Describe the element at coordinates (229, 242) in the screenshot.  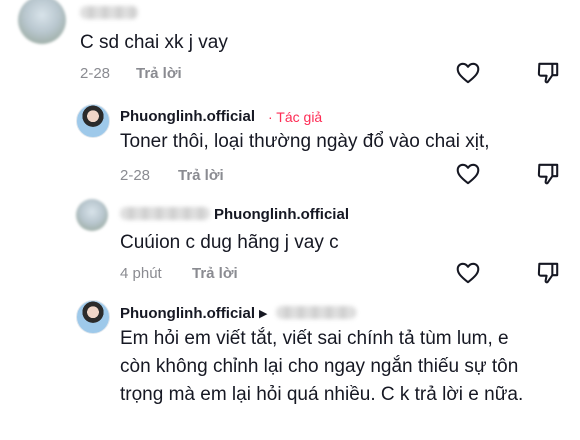
I see `comment-text: Cuúion c dug hãng j vay c` at that location.